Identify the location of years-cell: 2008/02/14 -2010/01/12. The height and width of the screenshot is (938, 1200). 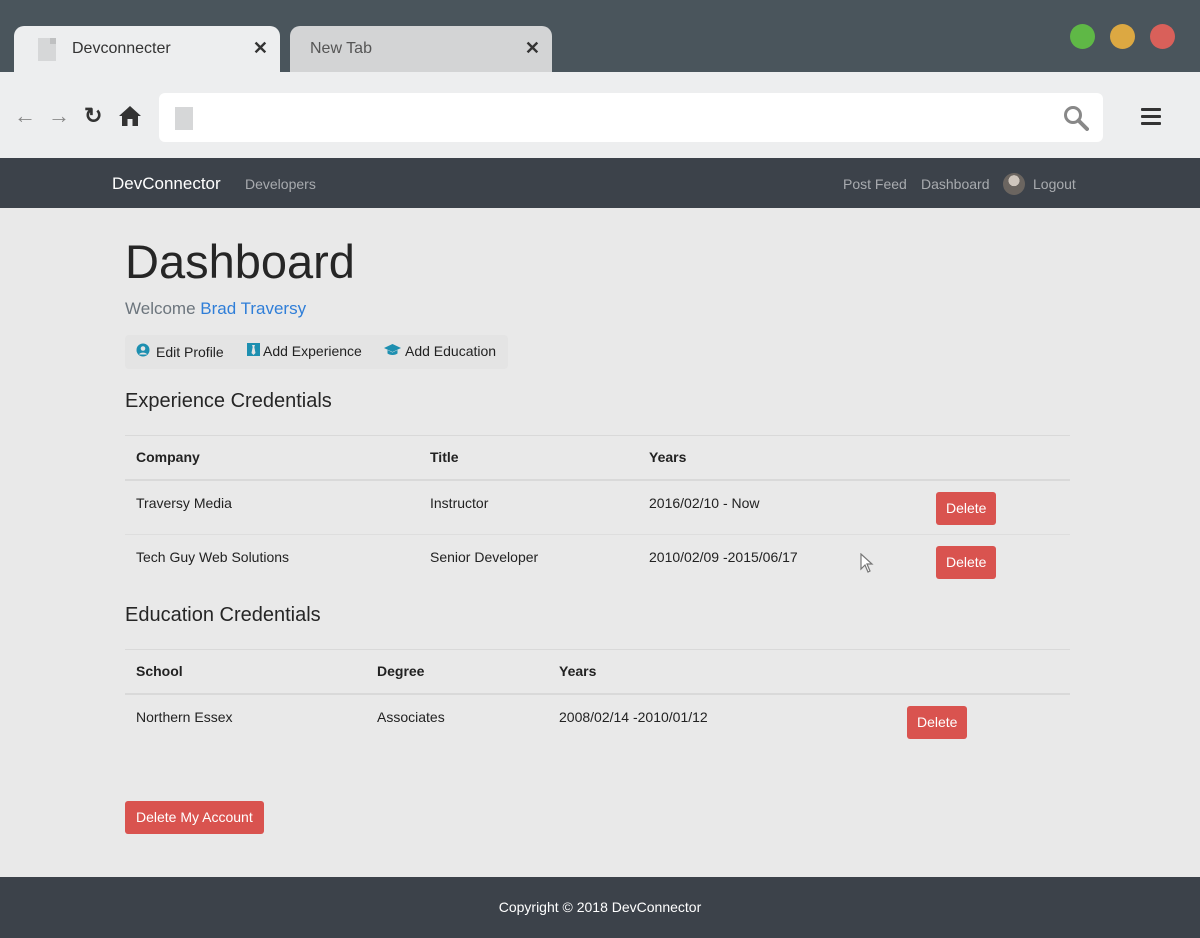
(633, 716).